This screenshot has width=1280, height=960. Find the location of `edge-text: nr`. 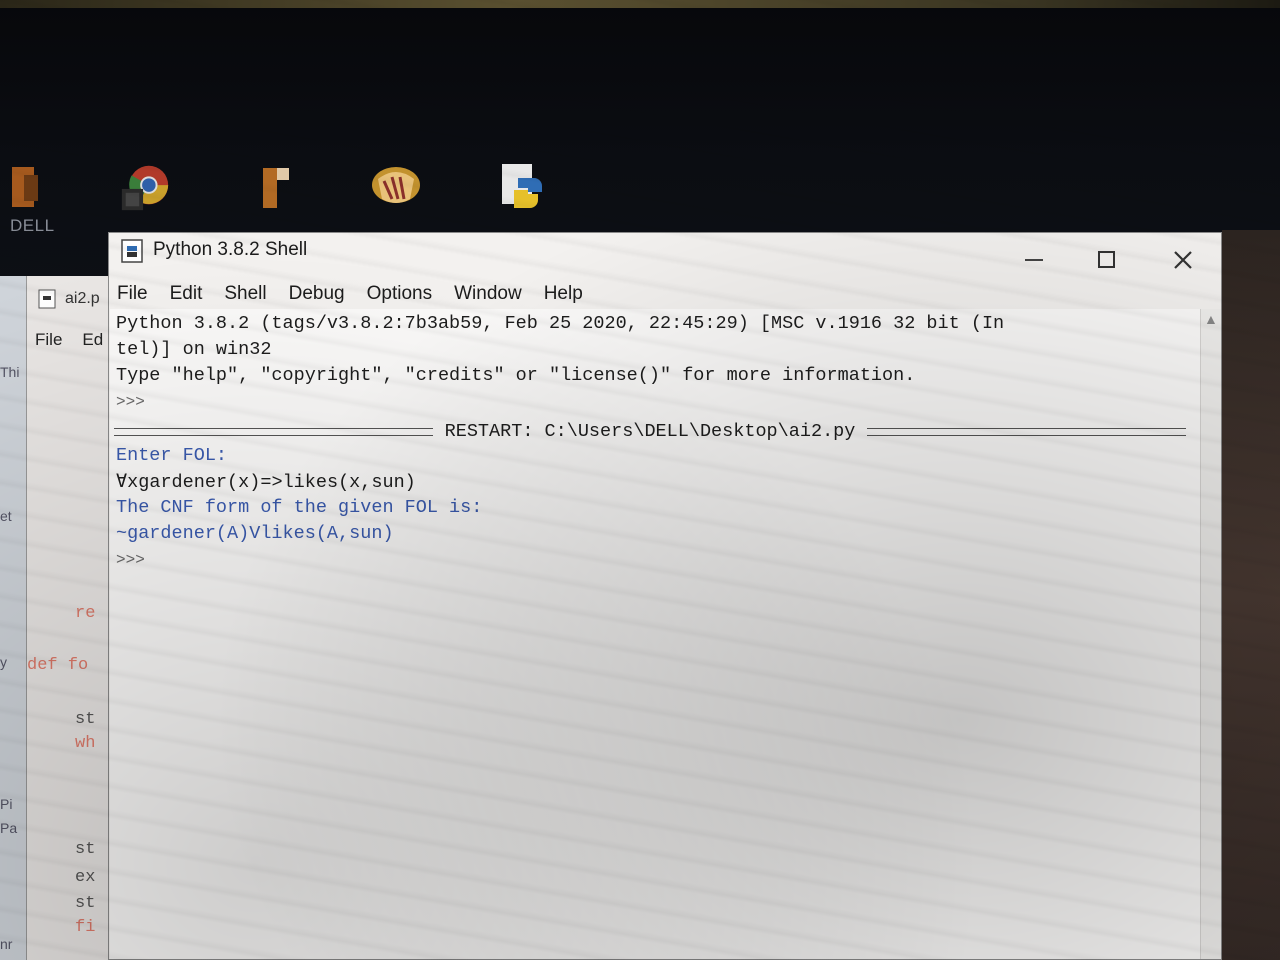

edge-text: nr is located at coordinates (6, 944).